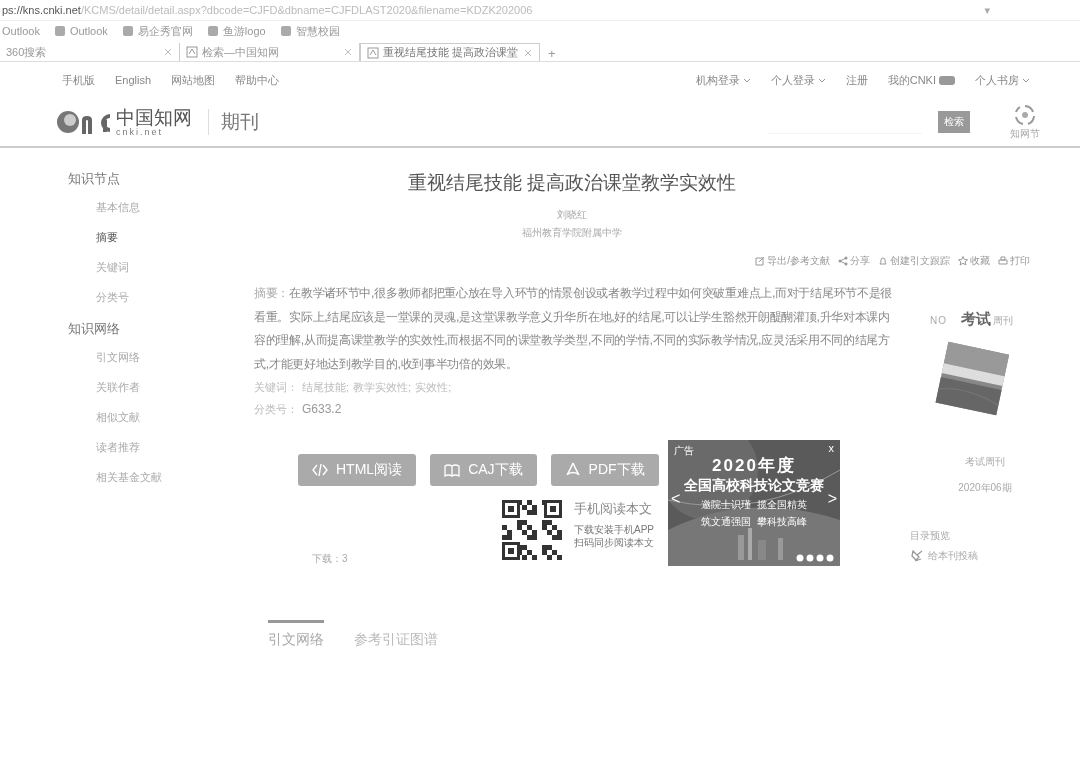 This screenshot has width=1080, height=764. What do you see at coordinates (276, 387) in the screenshot?
I see `keywords-label: 关键词：` at bounding box center [276, 387].